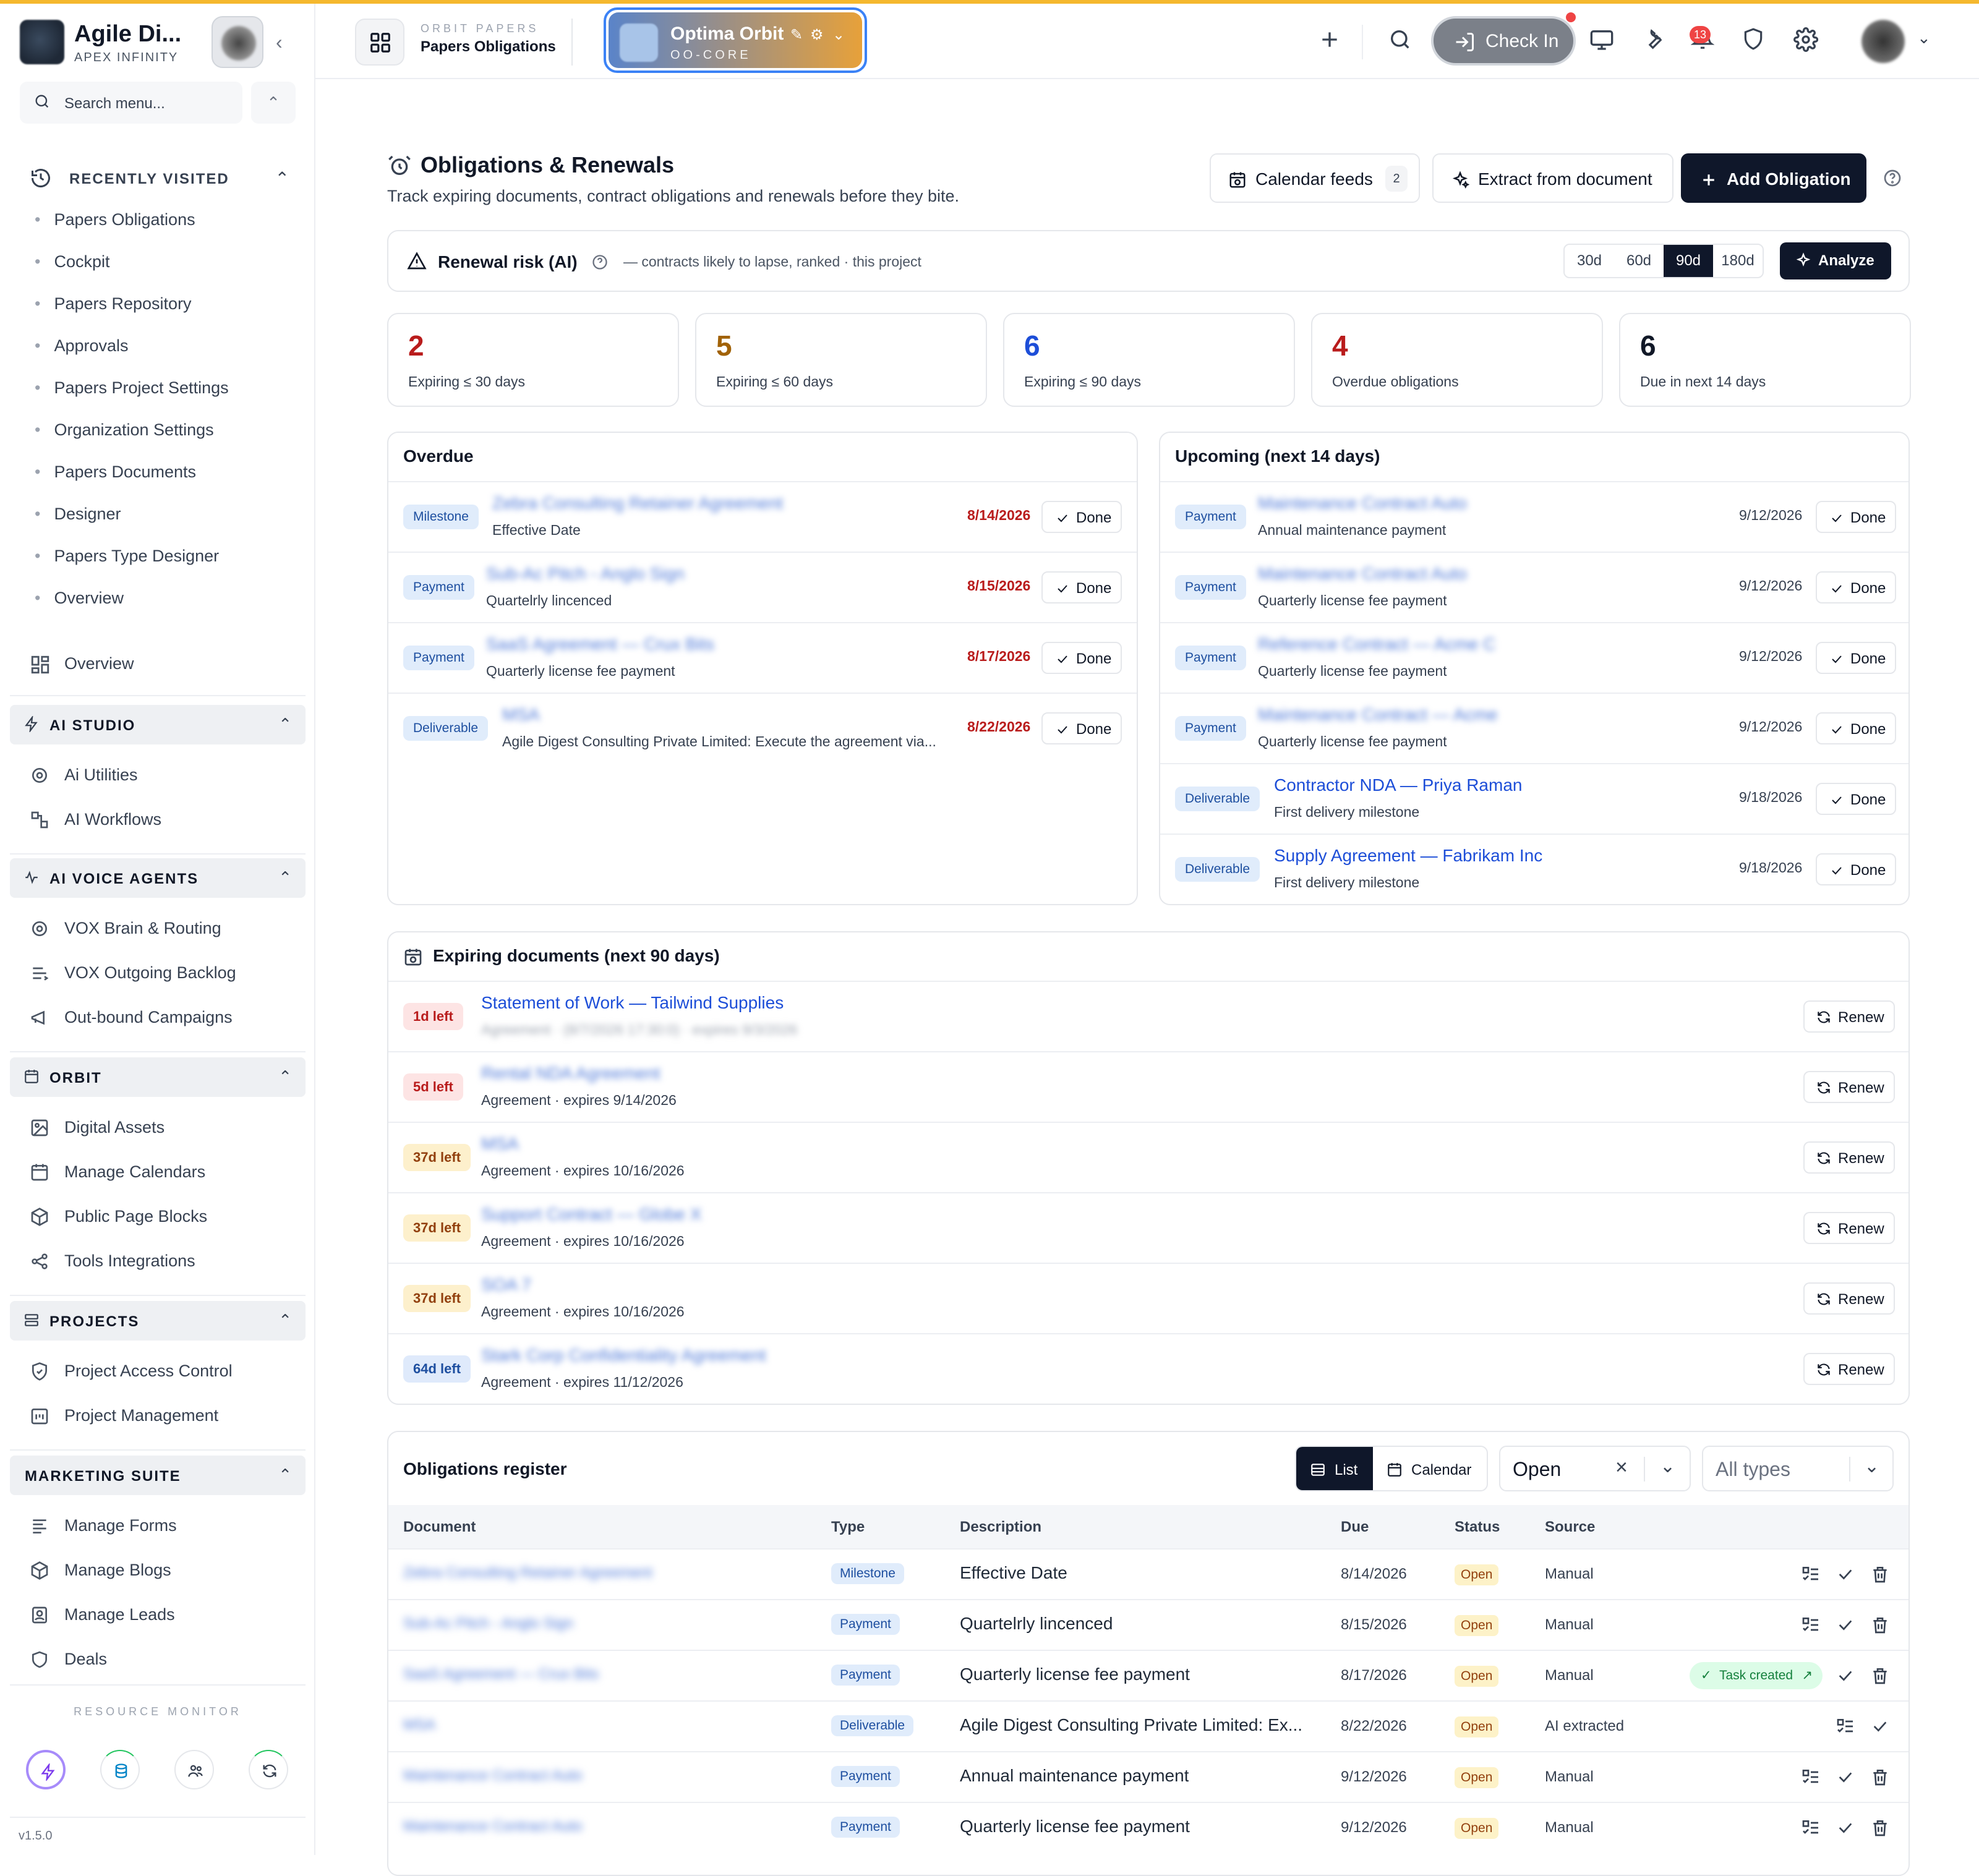  Describe the element at coordinates (1552, 178) in the screenshot. I see `extract-from-document-button: Extract from document` at that location.